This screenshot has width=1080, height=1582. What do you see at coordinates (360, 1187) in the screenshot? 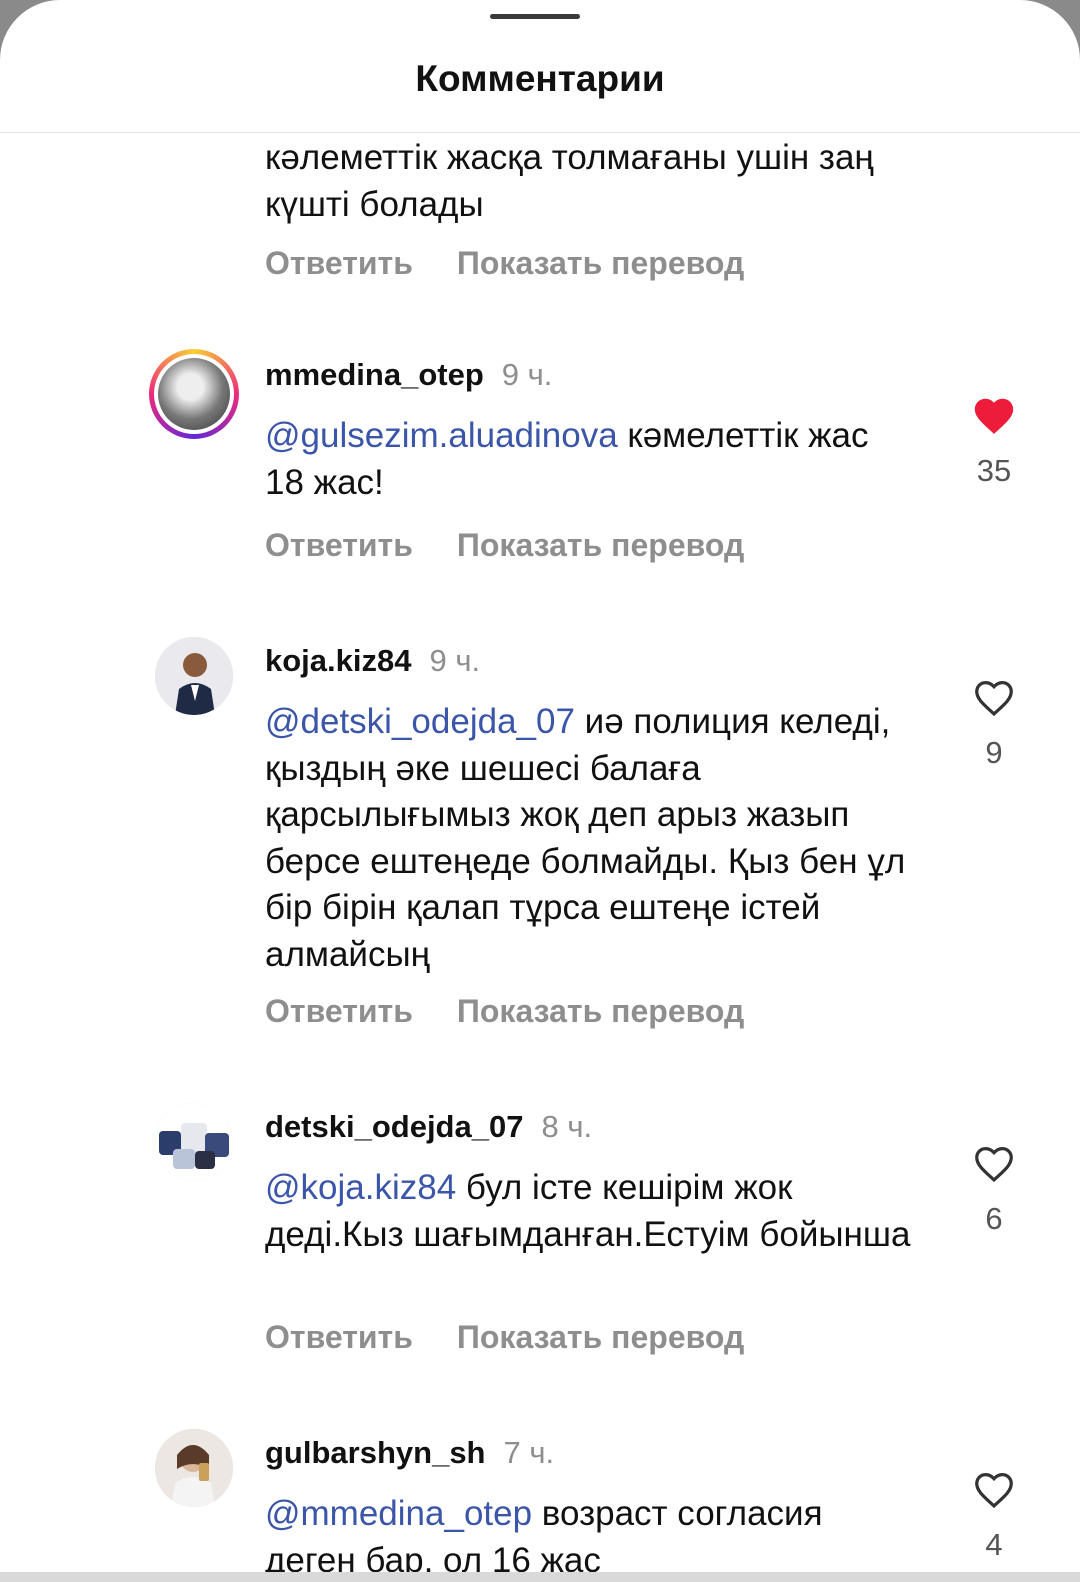
I see `comment-mention: @koja.kiz84` at bounding box center [360, 1187].